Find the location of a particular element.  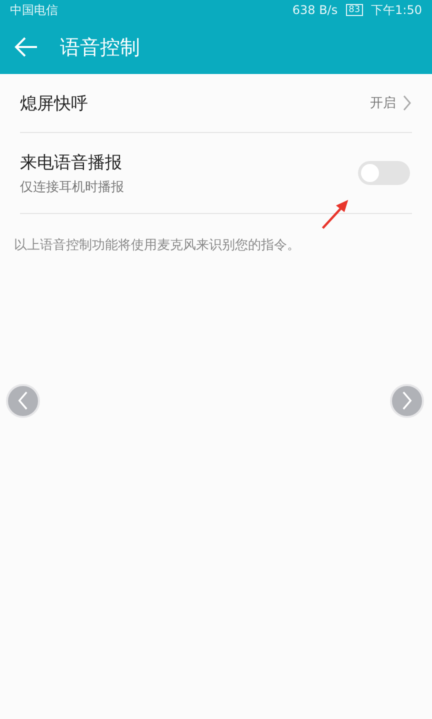

setting-title: 熄屏快呼 is located at coordinates (54, 103).